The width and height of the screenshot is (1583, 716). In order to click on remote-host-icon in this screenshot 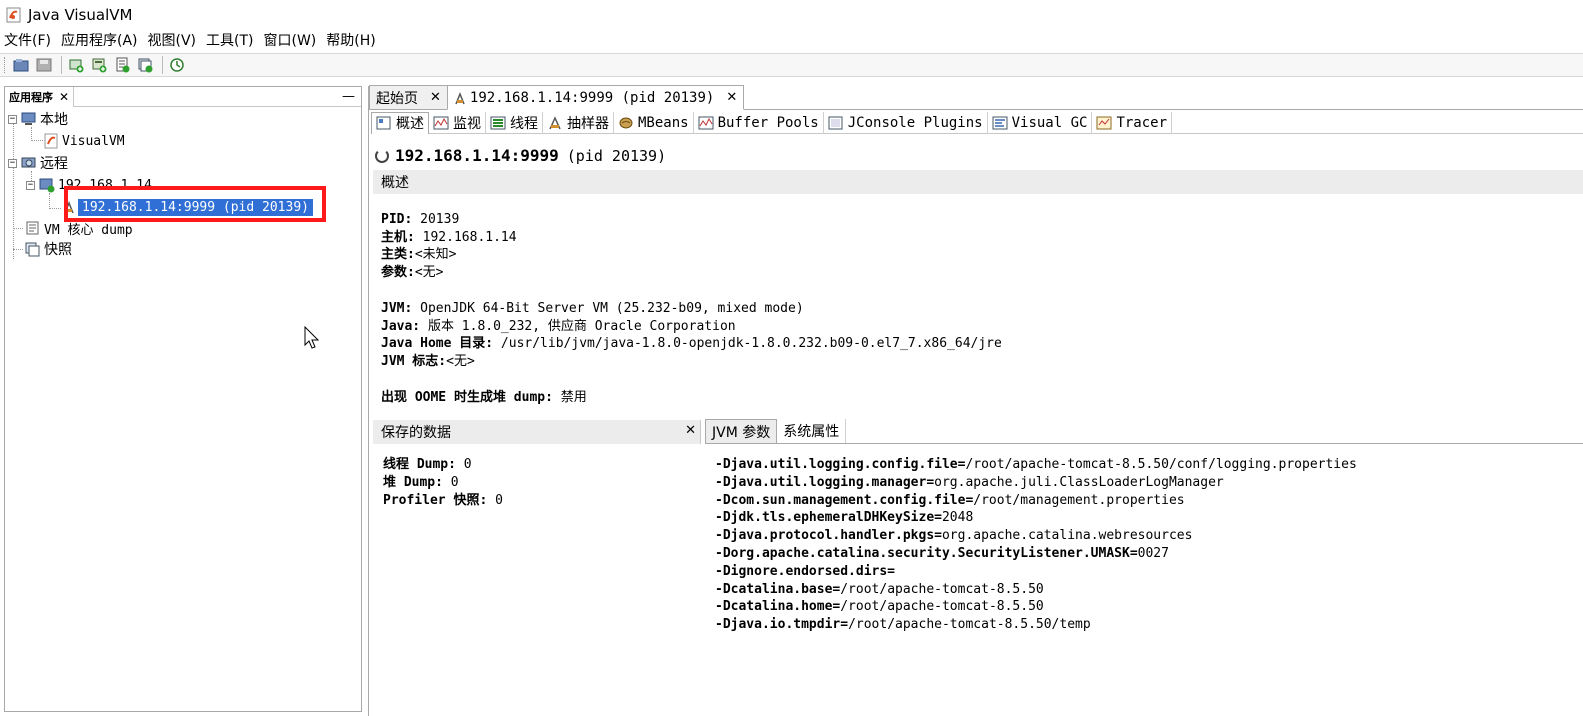, I will do `click(47, 185)`.